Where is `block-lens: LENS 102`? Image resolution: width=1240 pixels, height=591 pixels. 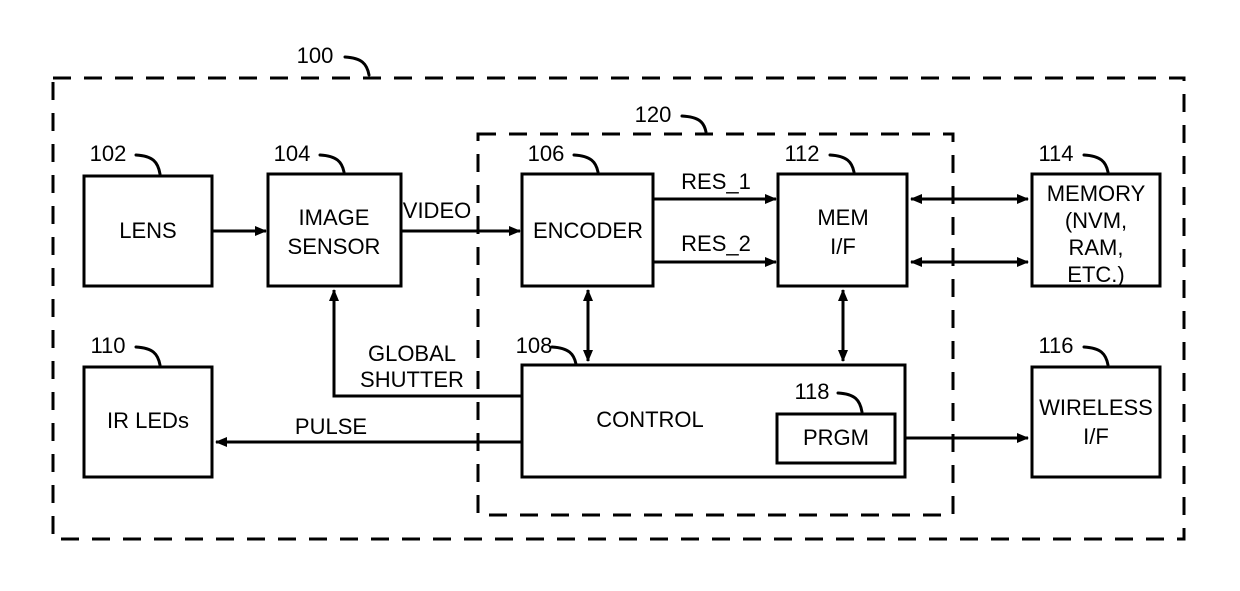
block-lens: LENS 102 is located at coordinates (148, 214).